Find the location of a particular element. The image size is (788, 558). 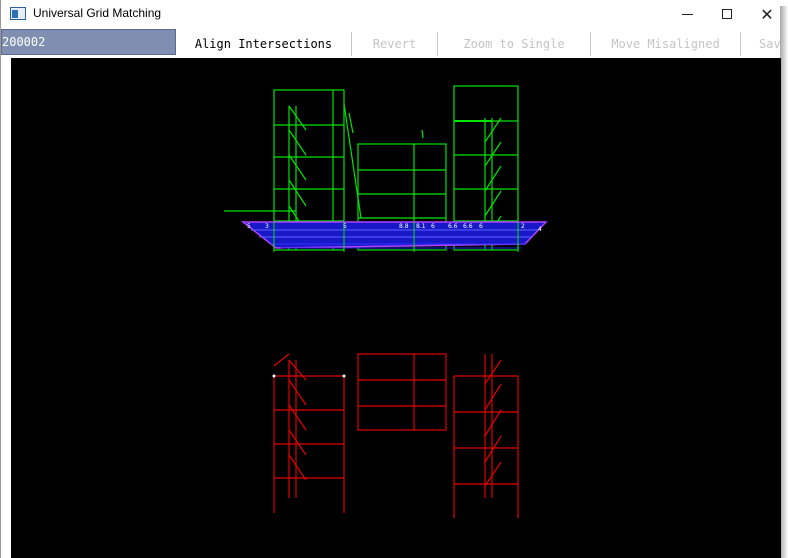

window-title: Universal Grid Matching is located at coordinates (97, 13).